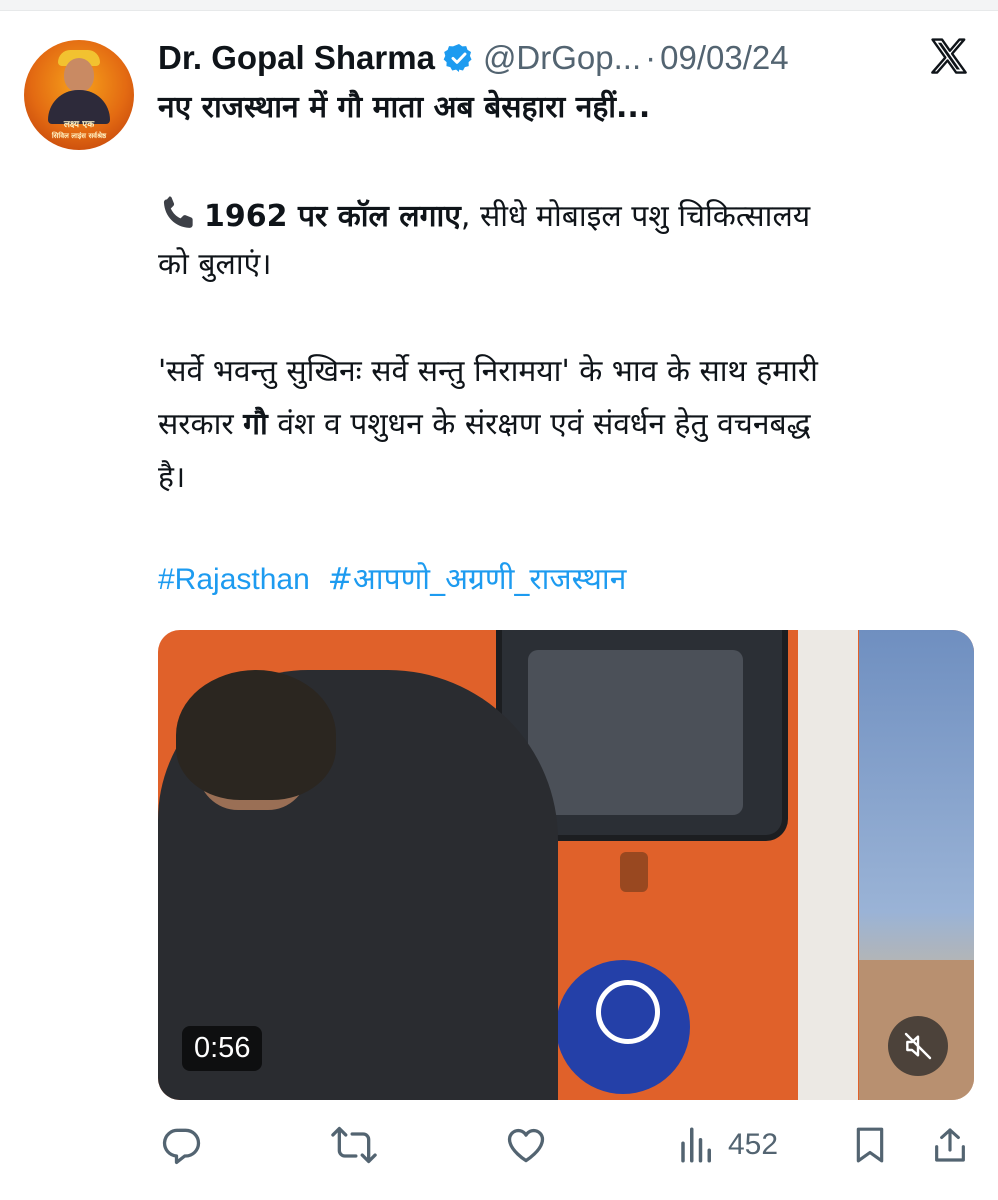 Image resolution: width=998 pixels, height=1200 pixels. What do you see at coordinates (79, 107) in the screenshot?
I see `avatar-body` at bounding box center [79, 107].